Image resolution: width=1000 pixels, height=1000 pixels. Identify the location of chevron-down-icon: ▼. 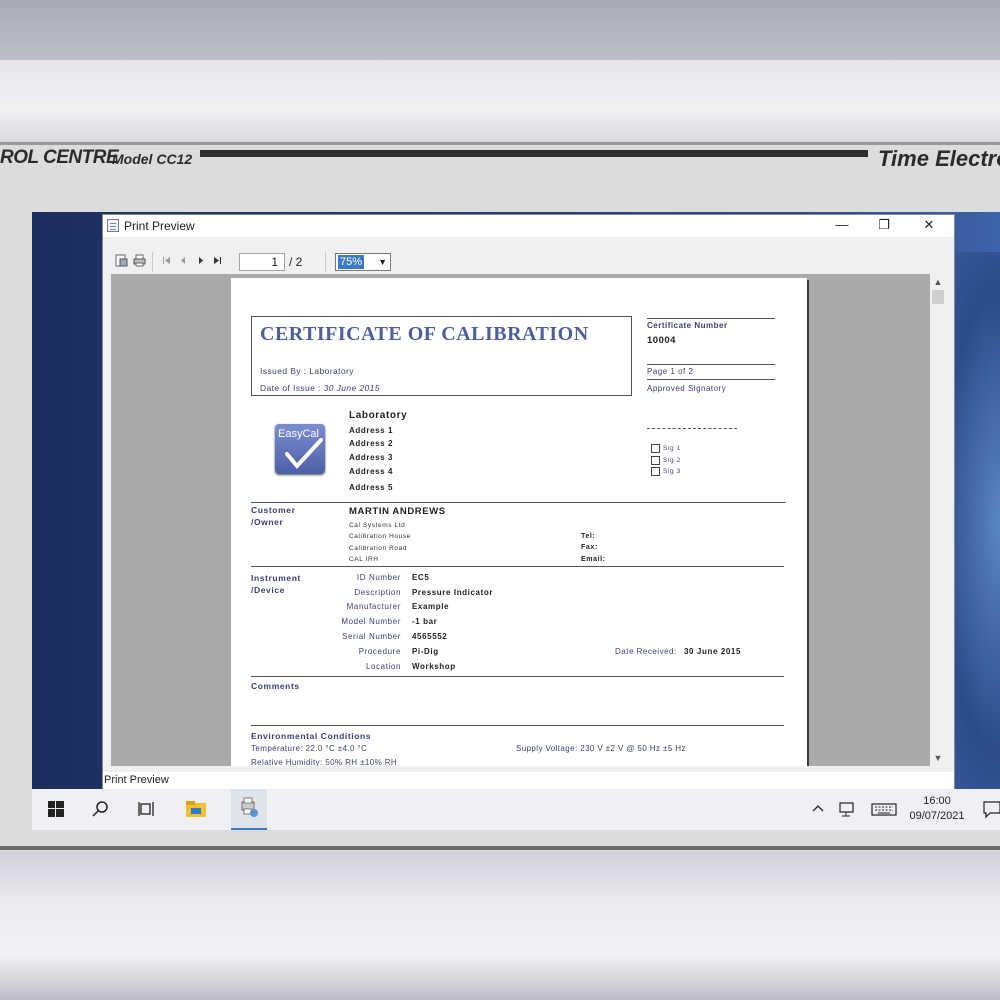
(382, 262).